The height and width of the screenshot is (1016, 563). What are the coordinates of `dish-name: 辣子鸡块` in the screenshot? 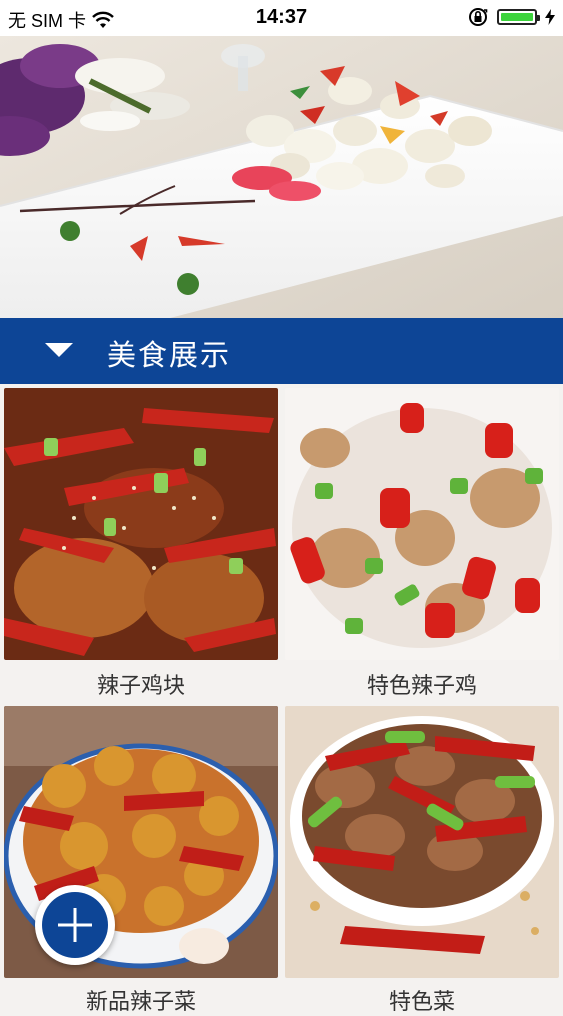 It's located at (140, 686).